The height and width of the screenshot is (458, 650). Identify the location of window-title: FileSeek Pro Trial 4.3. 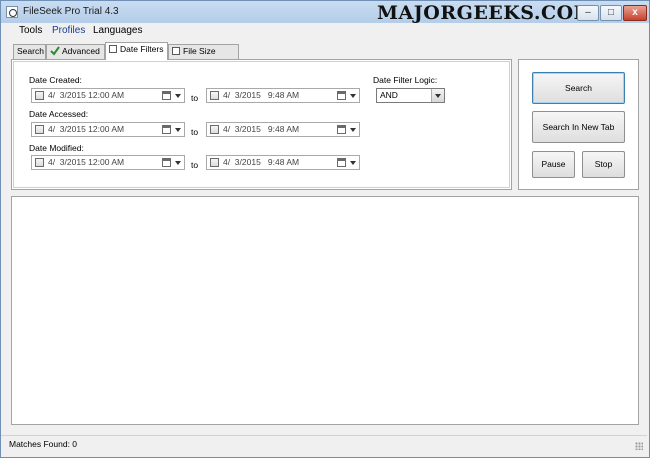
(71, 11).